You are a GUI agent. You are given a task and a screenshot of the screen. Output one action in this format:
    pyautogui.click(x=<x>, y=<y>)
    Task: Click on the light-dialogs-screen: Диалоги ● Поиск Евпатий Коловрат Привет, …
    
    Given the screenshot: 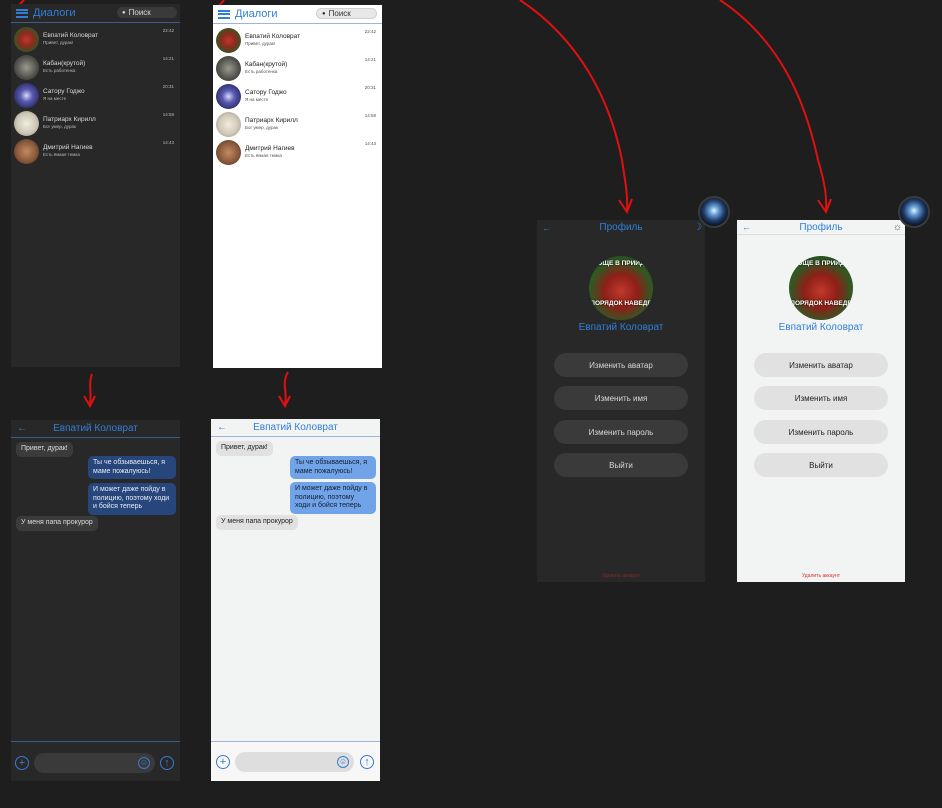 What is the action you would take?
    pyautogui.click(x=297, y=186)
    